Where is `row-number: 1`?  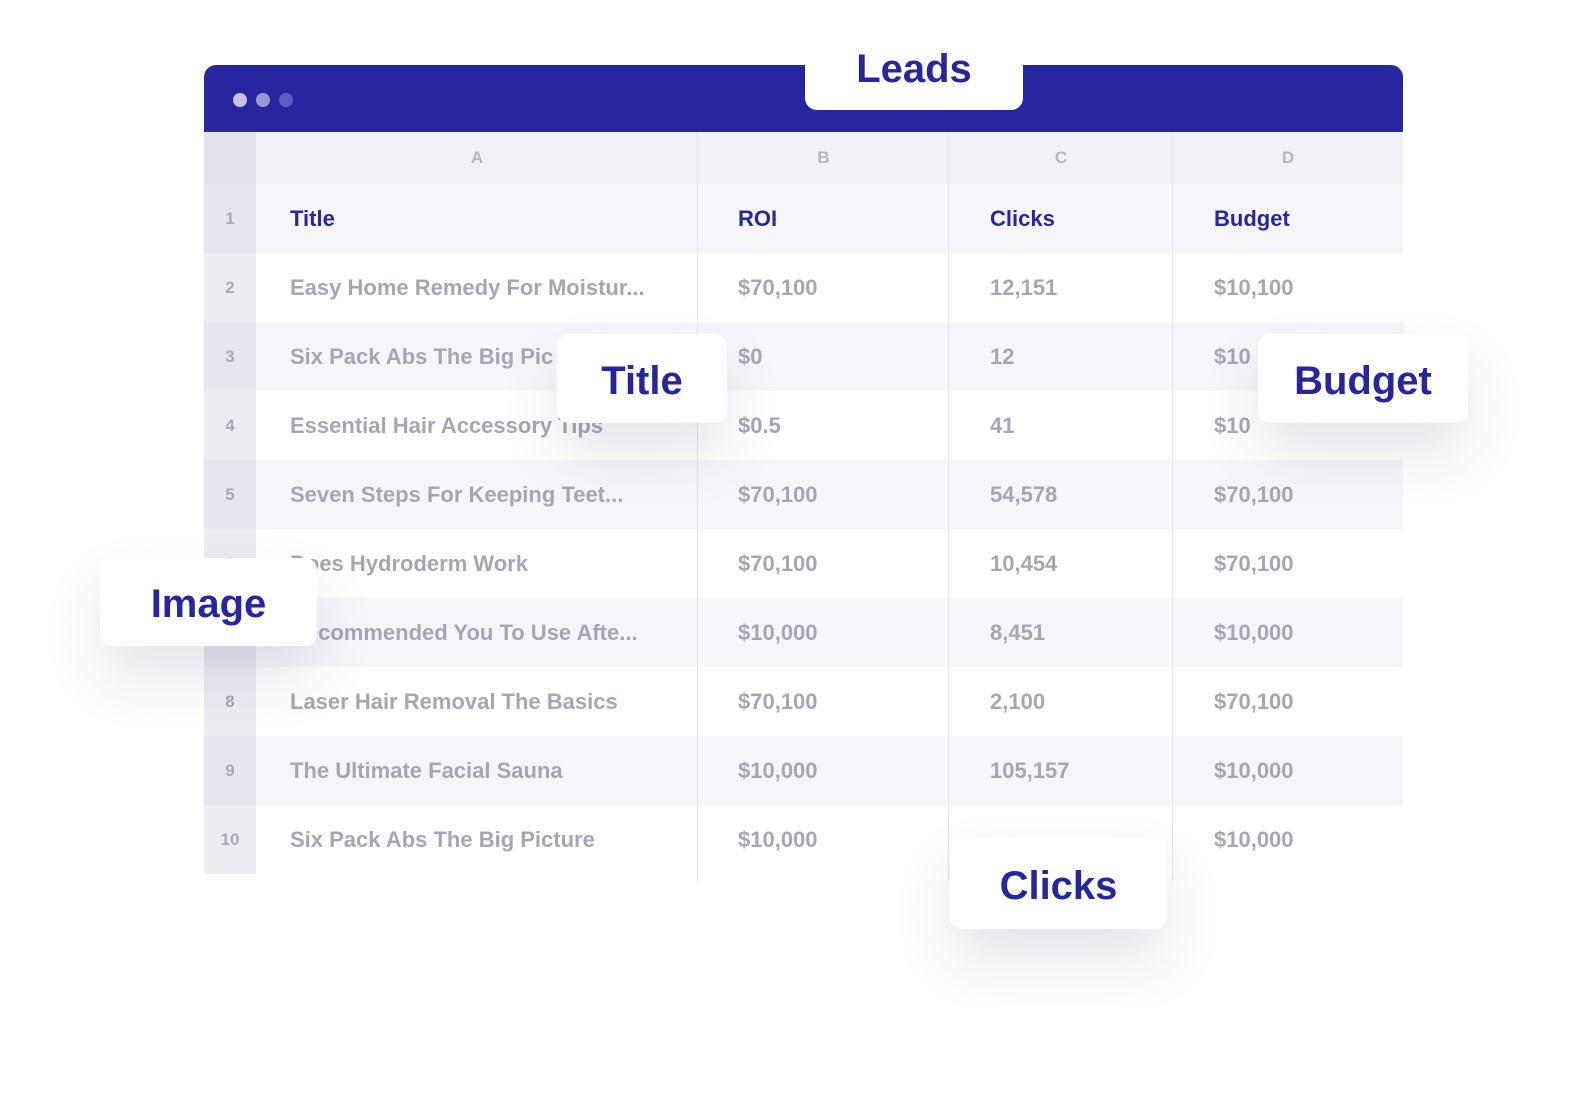 row-number: 1 is located at coordinates (230, 218).